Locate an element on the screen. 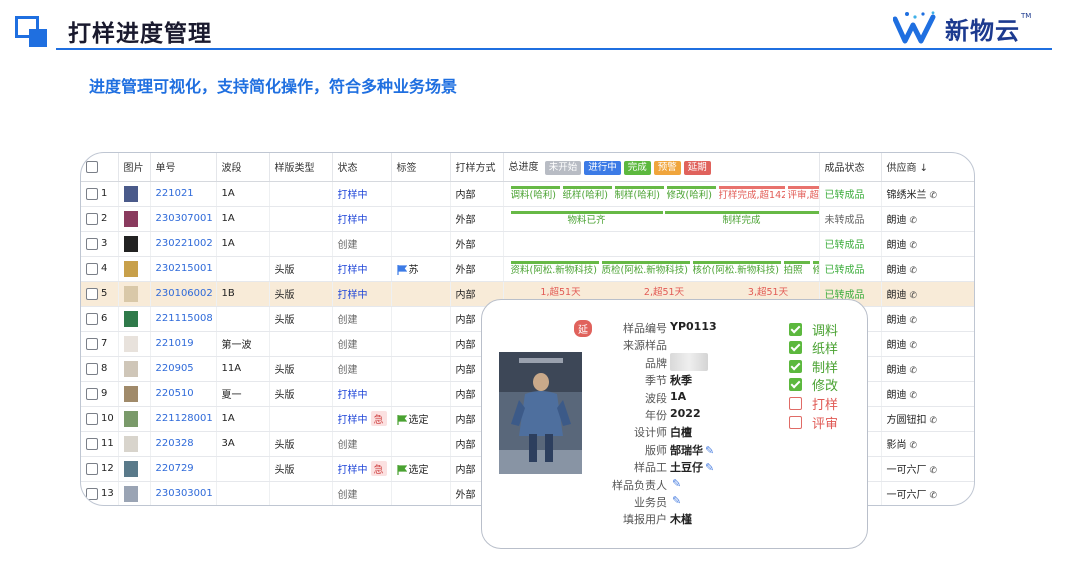  sample-code-link: 230215001 is located at coordinates (183, 269).